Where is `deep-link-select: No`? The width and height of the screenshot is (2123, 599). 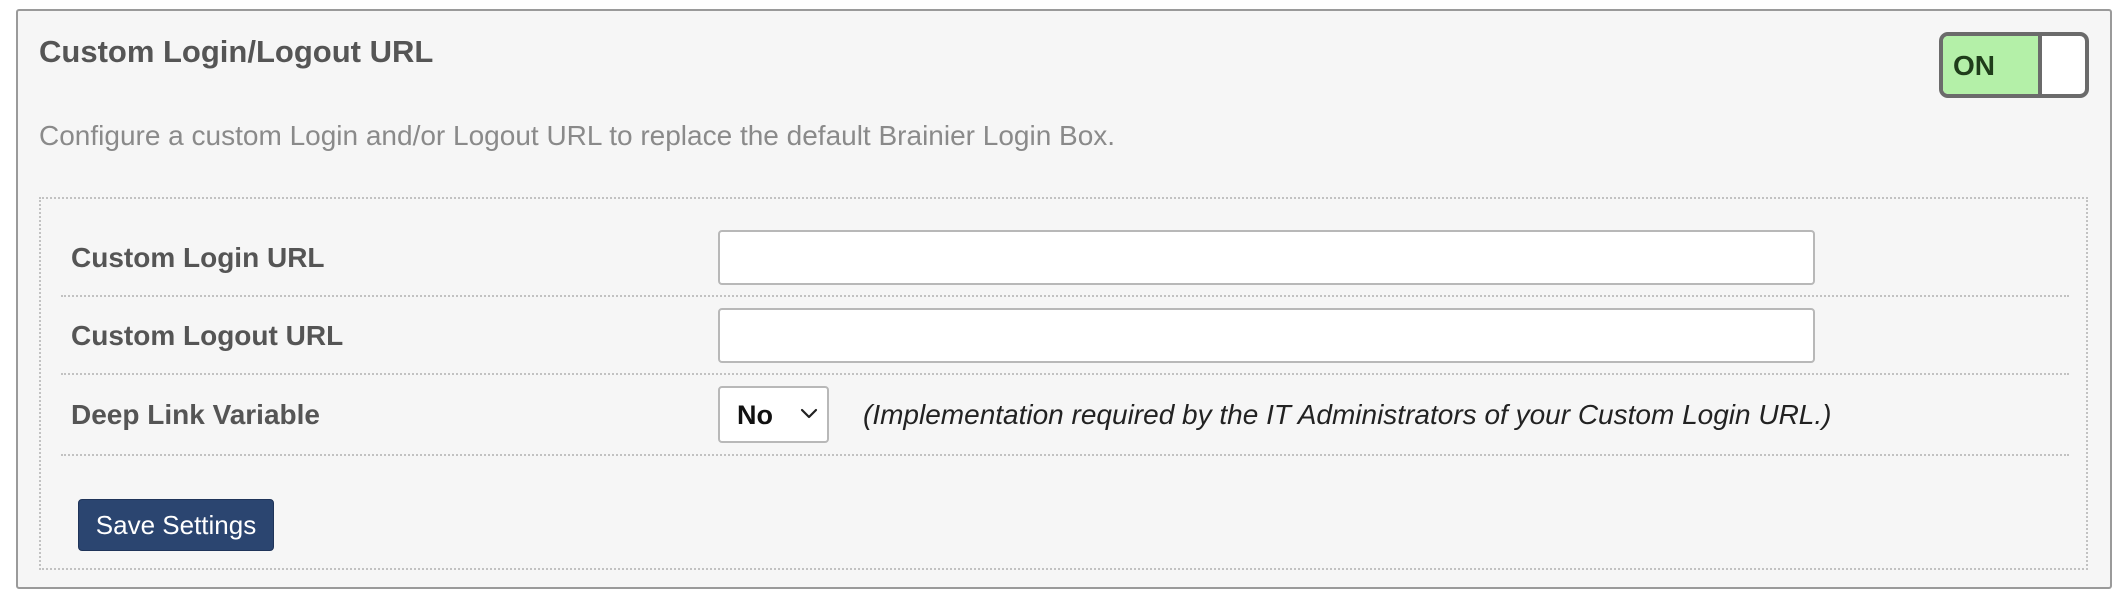
deep-link-select: No is located at coordinates (773, 414).